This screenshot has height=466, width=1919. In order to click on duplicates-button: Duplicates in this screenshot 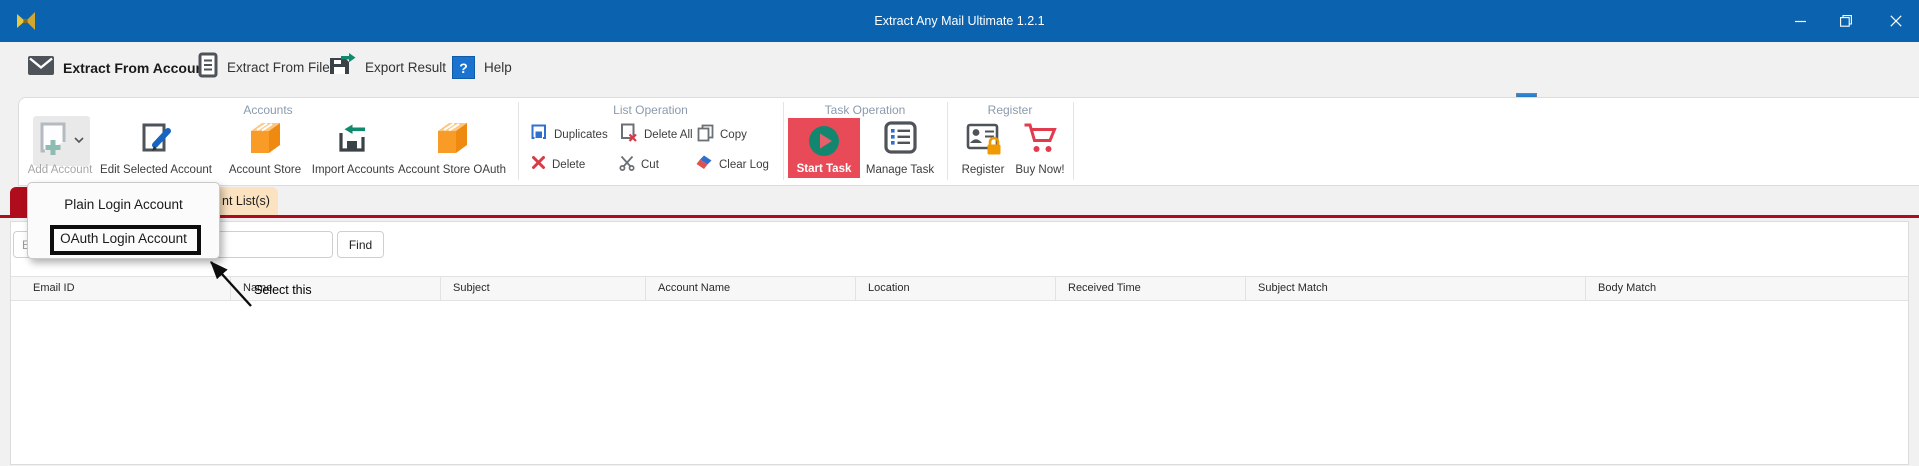, I will do `click(569, 135)`.